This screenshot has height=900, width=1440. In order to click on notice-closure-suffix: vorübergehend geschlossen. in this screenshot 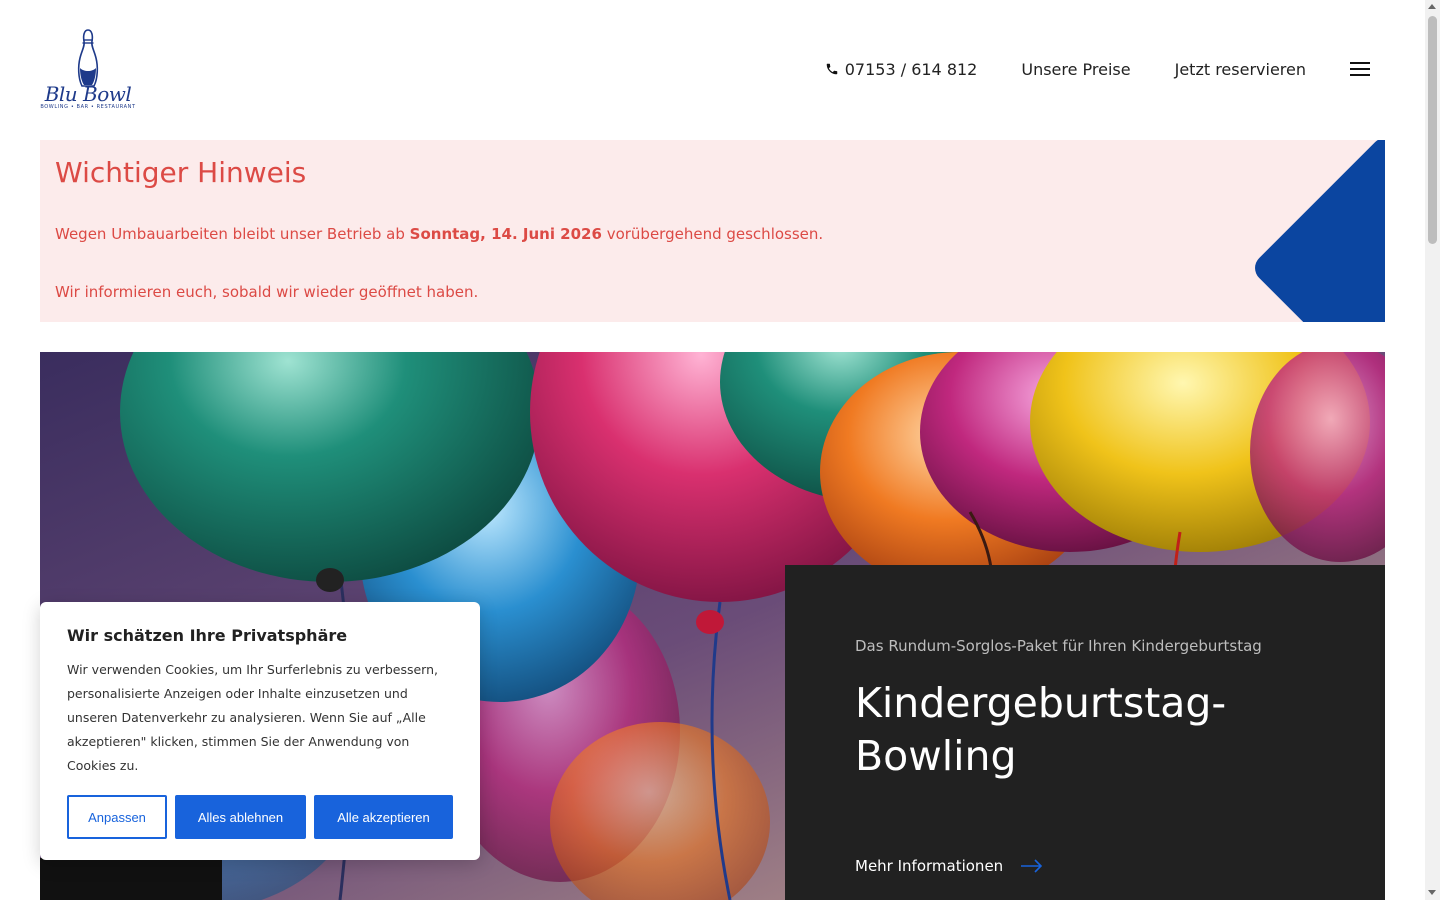, I will do `click(712, 234)`.